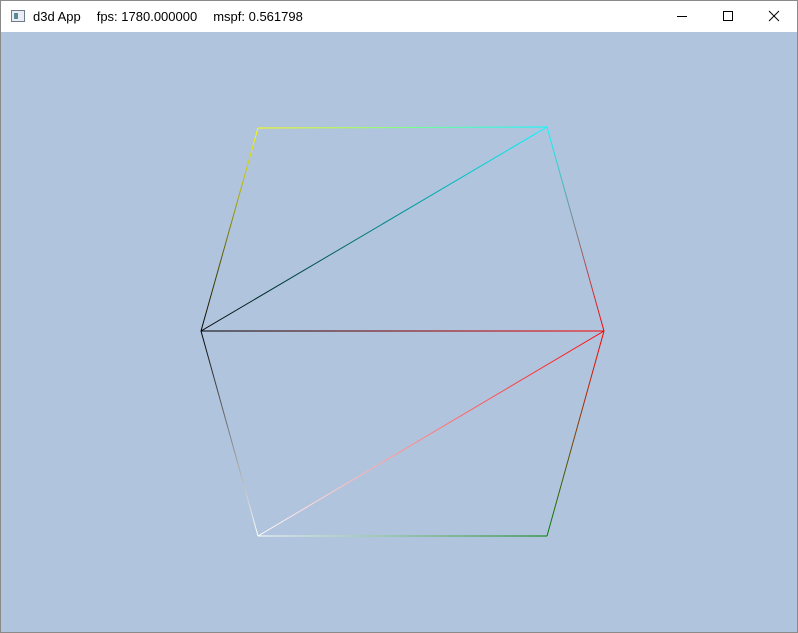 The height and width of the screenshot is (633, 798). Describe the element at coordinates (18, 16) in the screenshot. I see `window-app-icon` at that location.